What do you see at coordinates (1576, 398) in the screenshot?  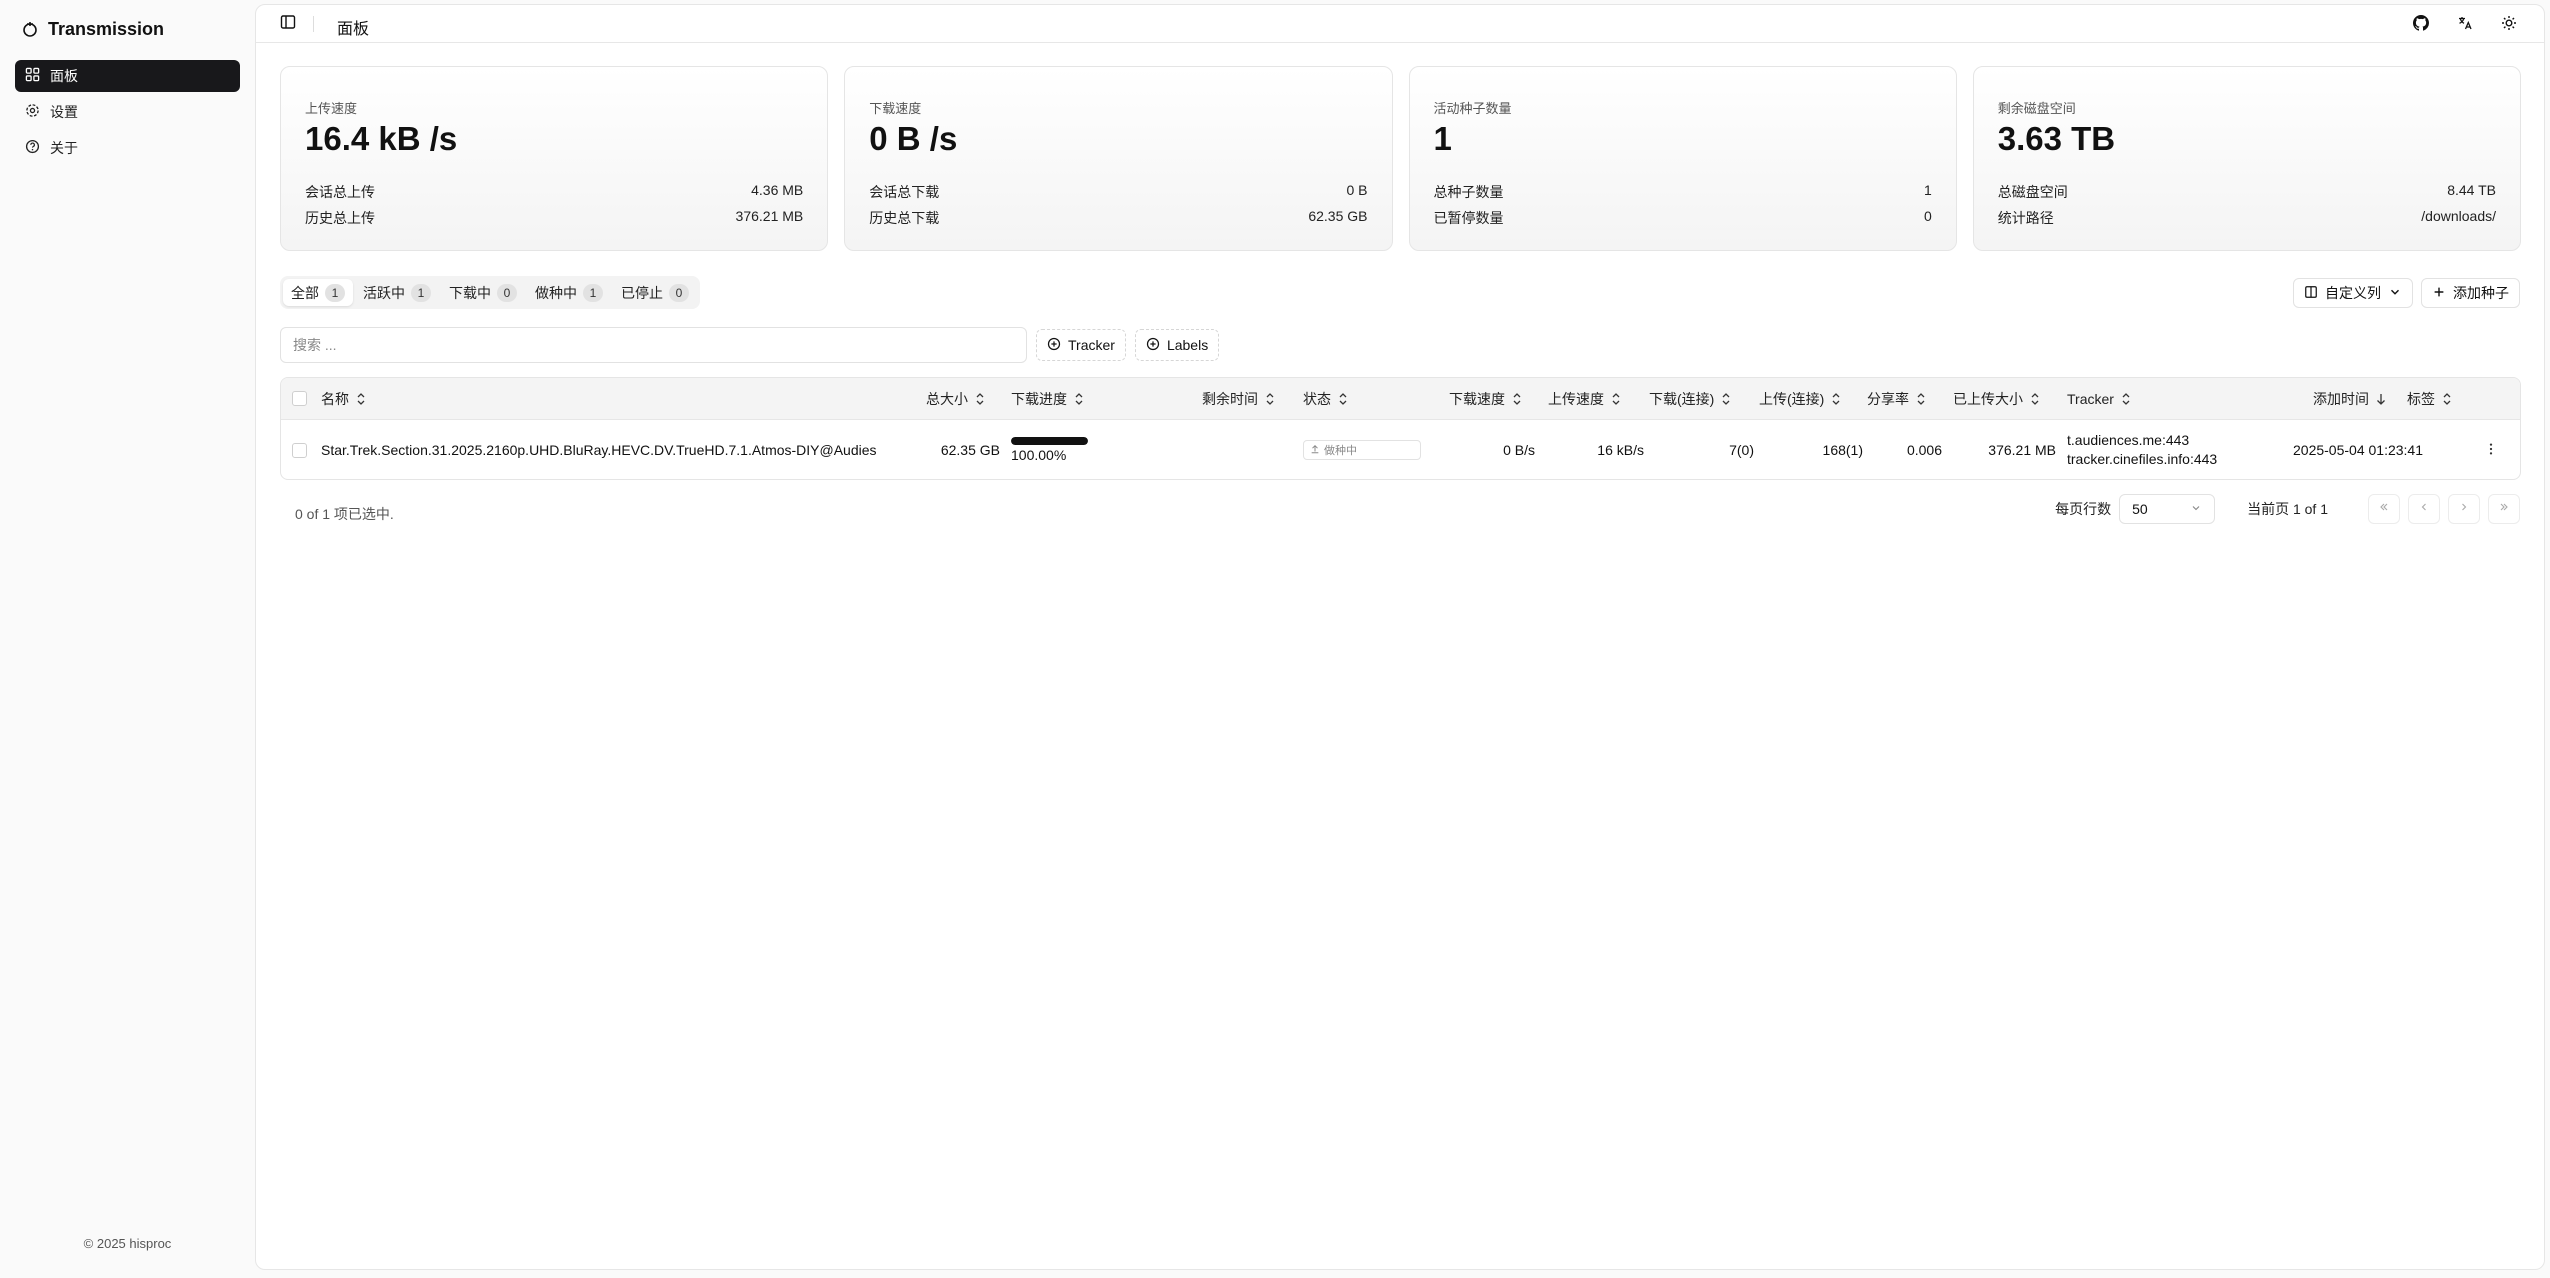 I see `col-label: 上传速度` at bounding box center [1576, 398].